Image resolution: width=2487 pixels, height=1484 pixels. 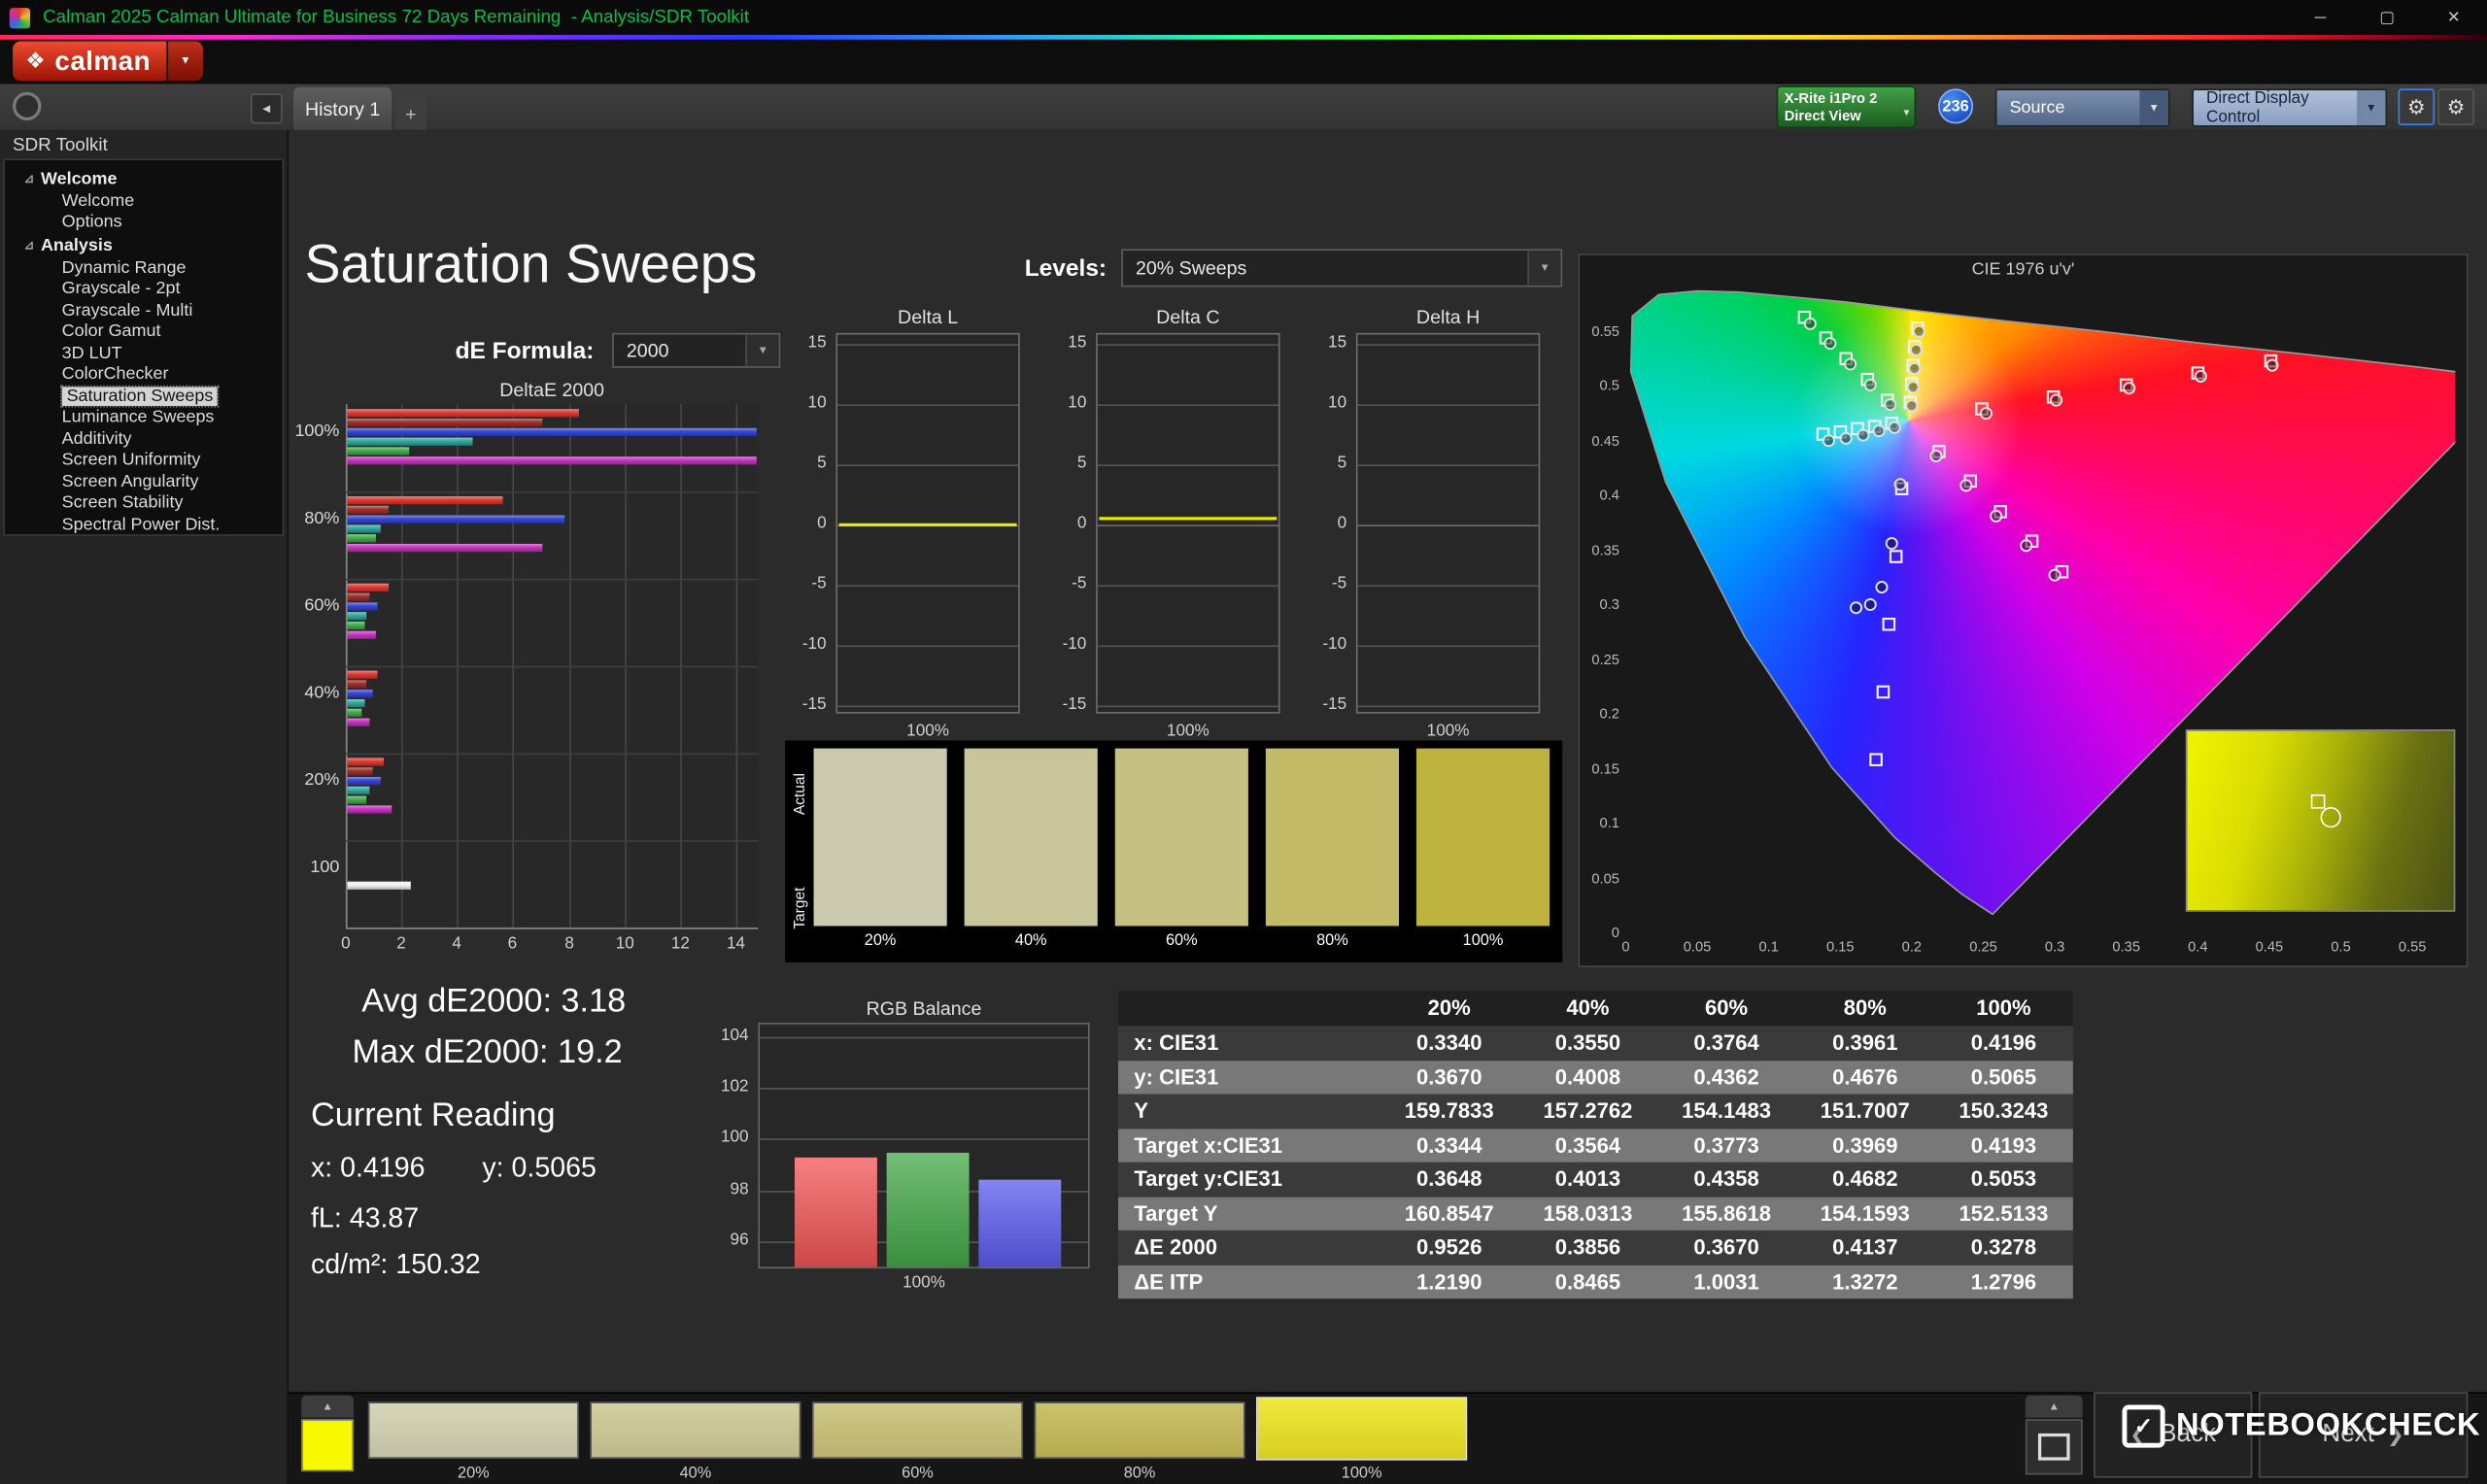 What do you see at coordinates (624, 943) in the screenshot?
I see `deltae-x-tick-label: 10` at bounding box center [624, 943].